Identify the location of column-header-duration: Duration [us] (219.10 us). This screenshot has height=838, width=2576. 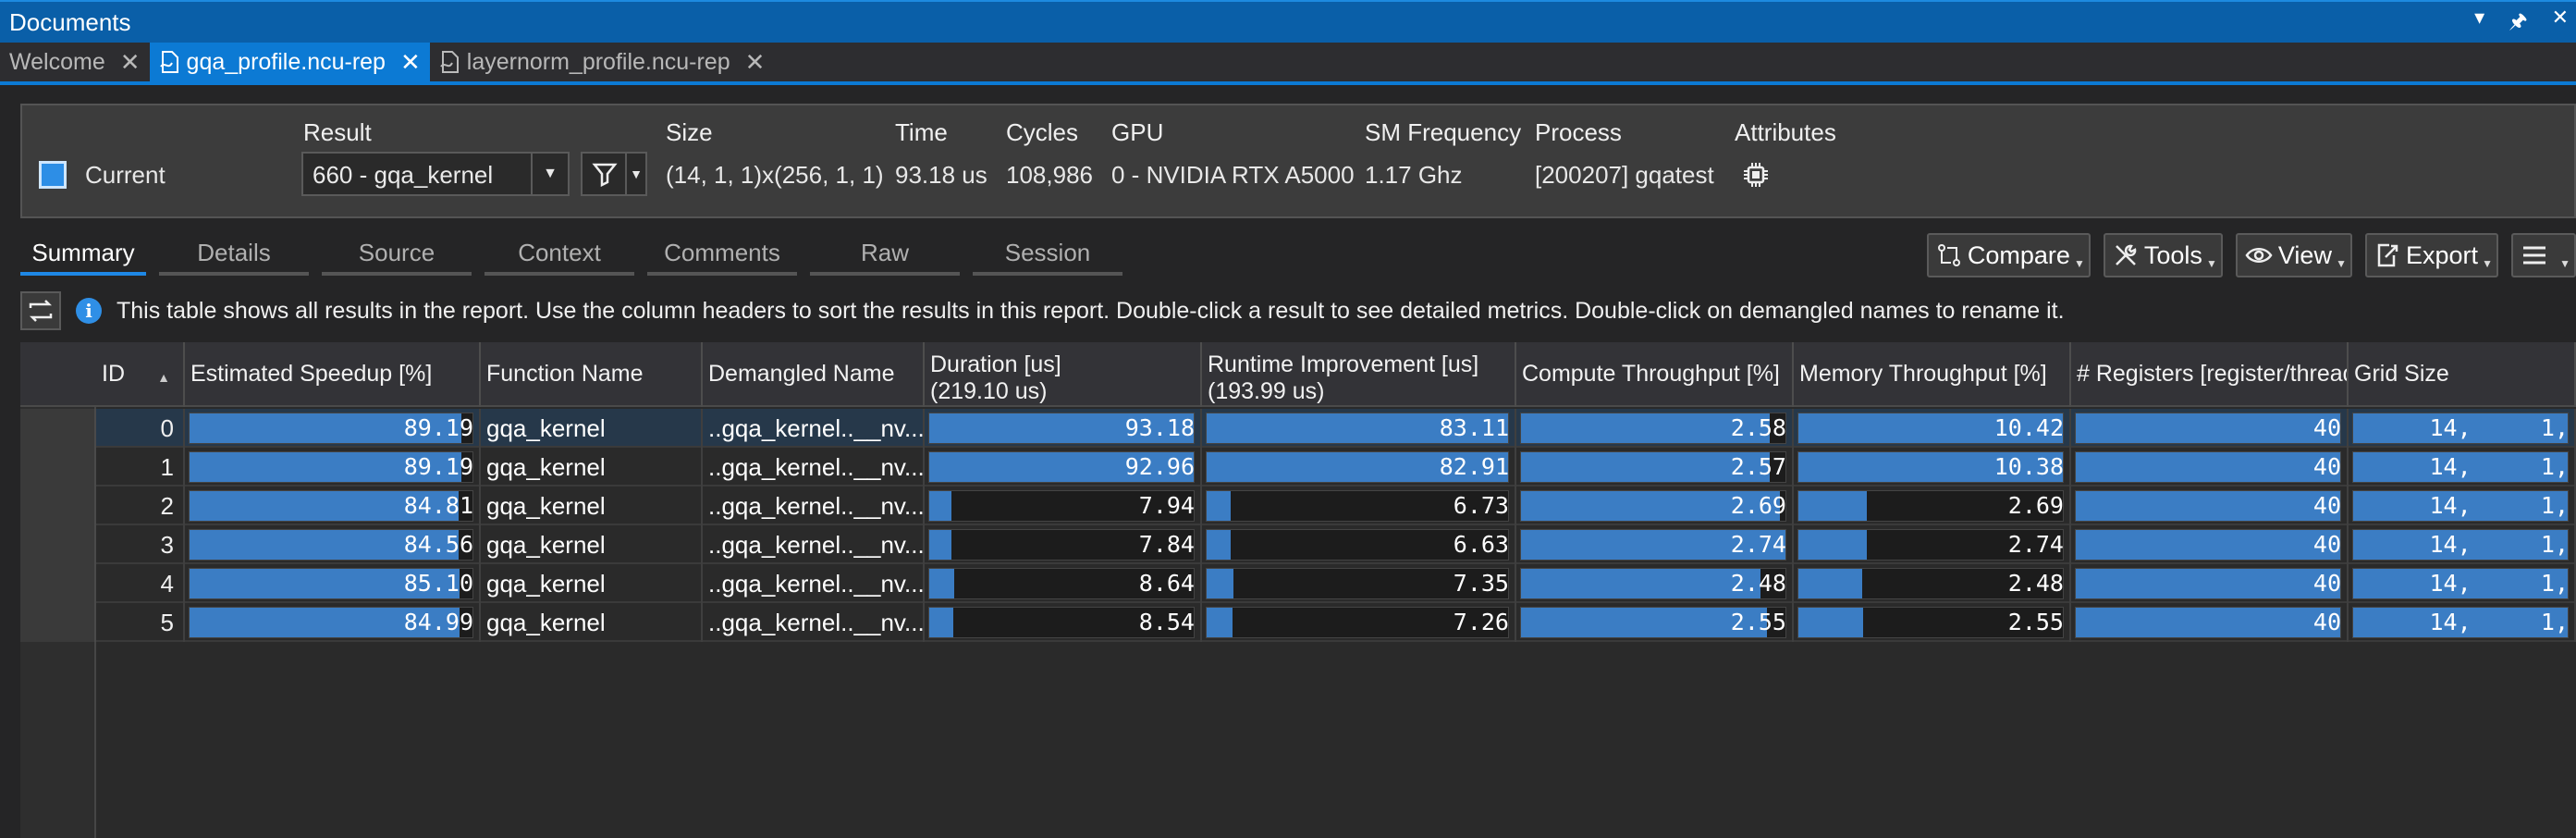
(1063, 374).